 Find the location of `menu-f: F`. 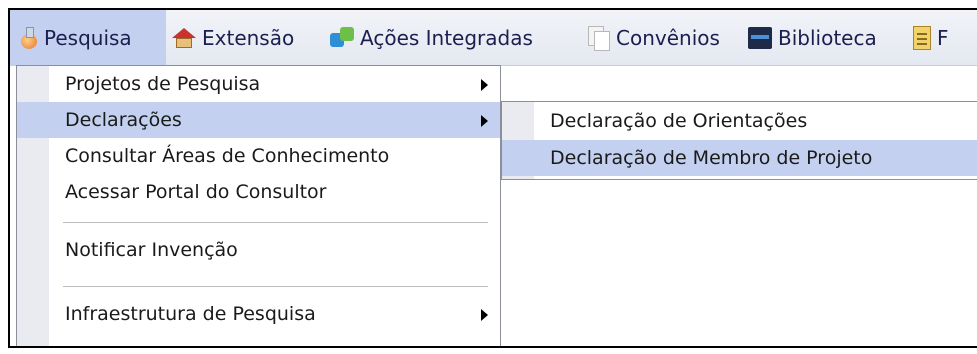

menu-f: F is located at coordinates (931, 37).